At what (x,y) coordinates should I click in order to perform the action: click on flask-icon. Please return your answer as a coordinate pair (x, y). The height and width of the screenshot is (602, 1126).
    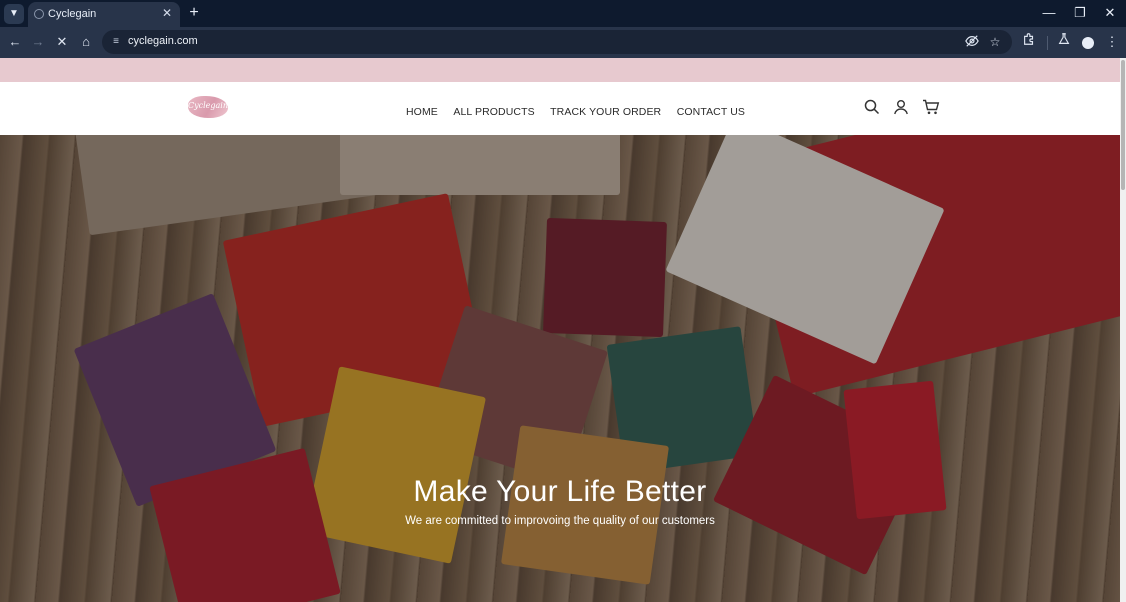
    Looking at the image, I should click on (1064, 42).